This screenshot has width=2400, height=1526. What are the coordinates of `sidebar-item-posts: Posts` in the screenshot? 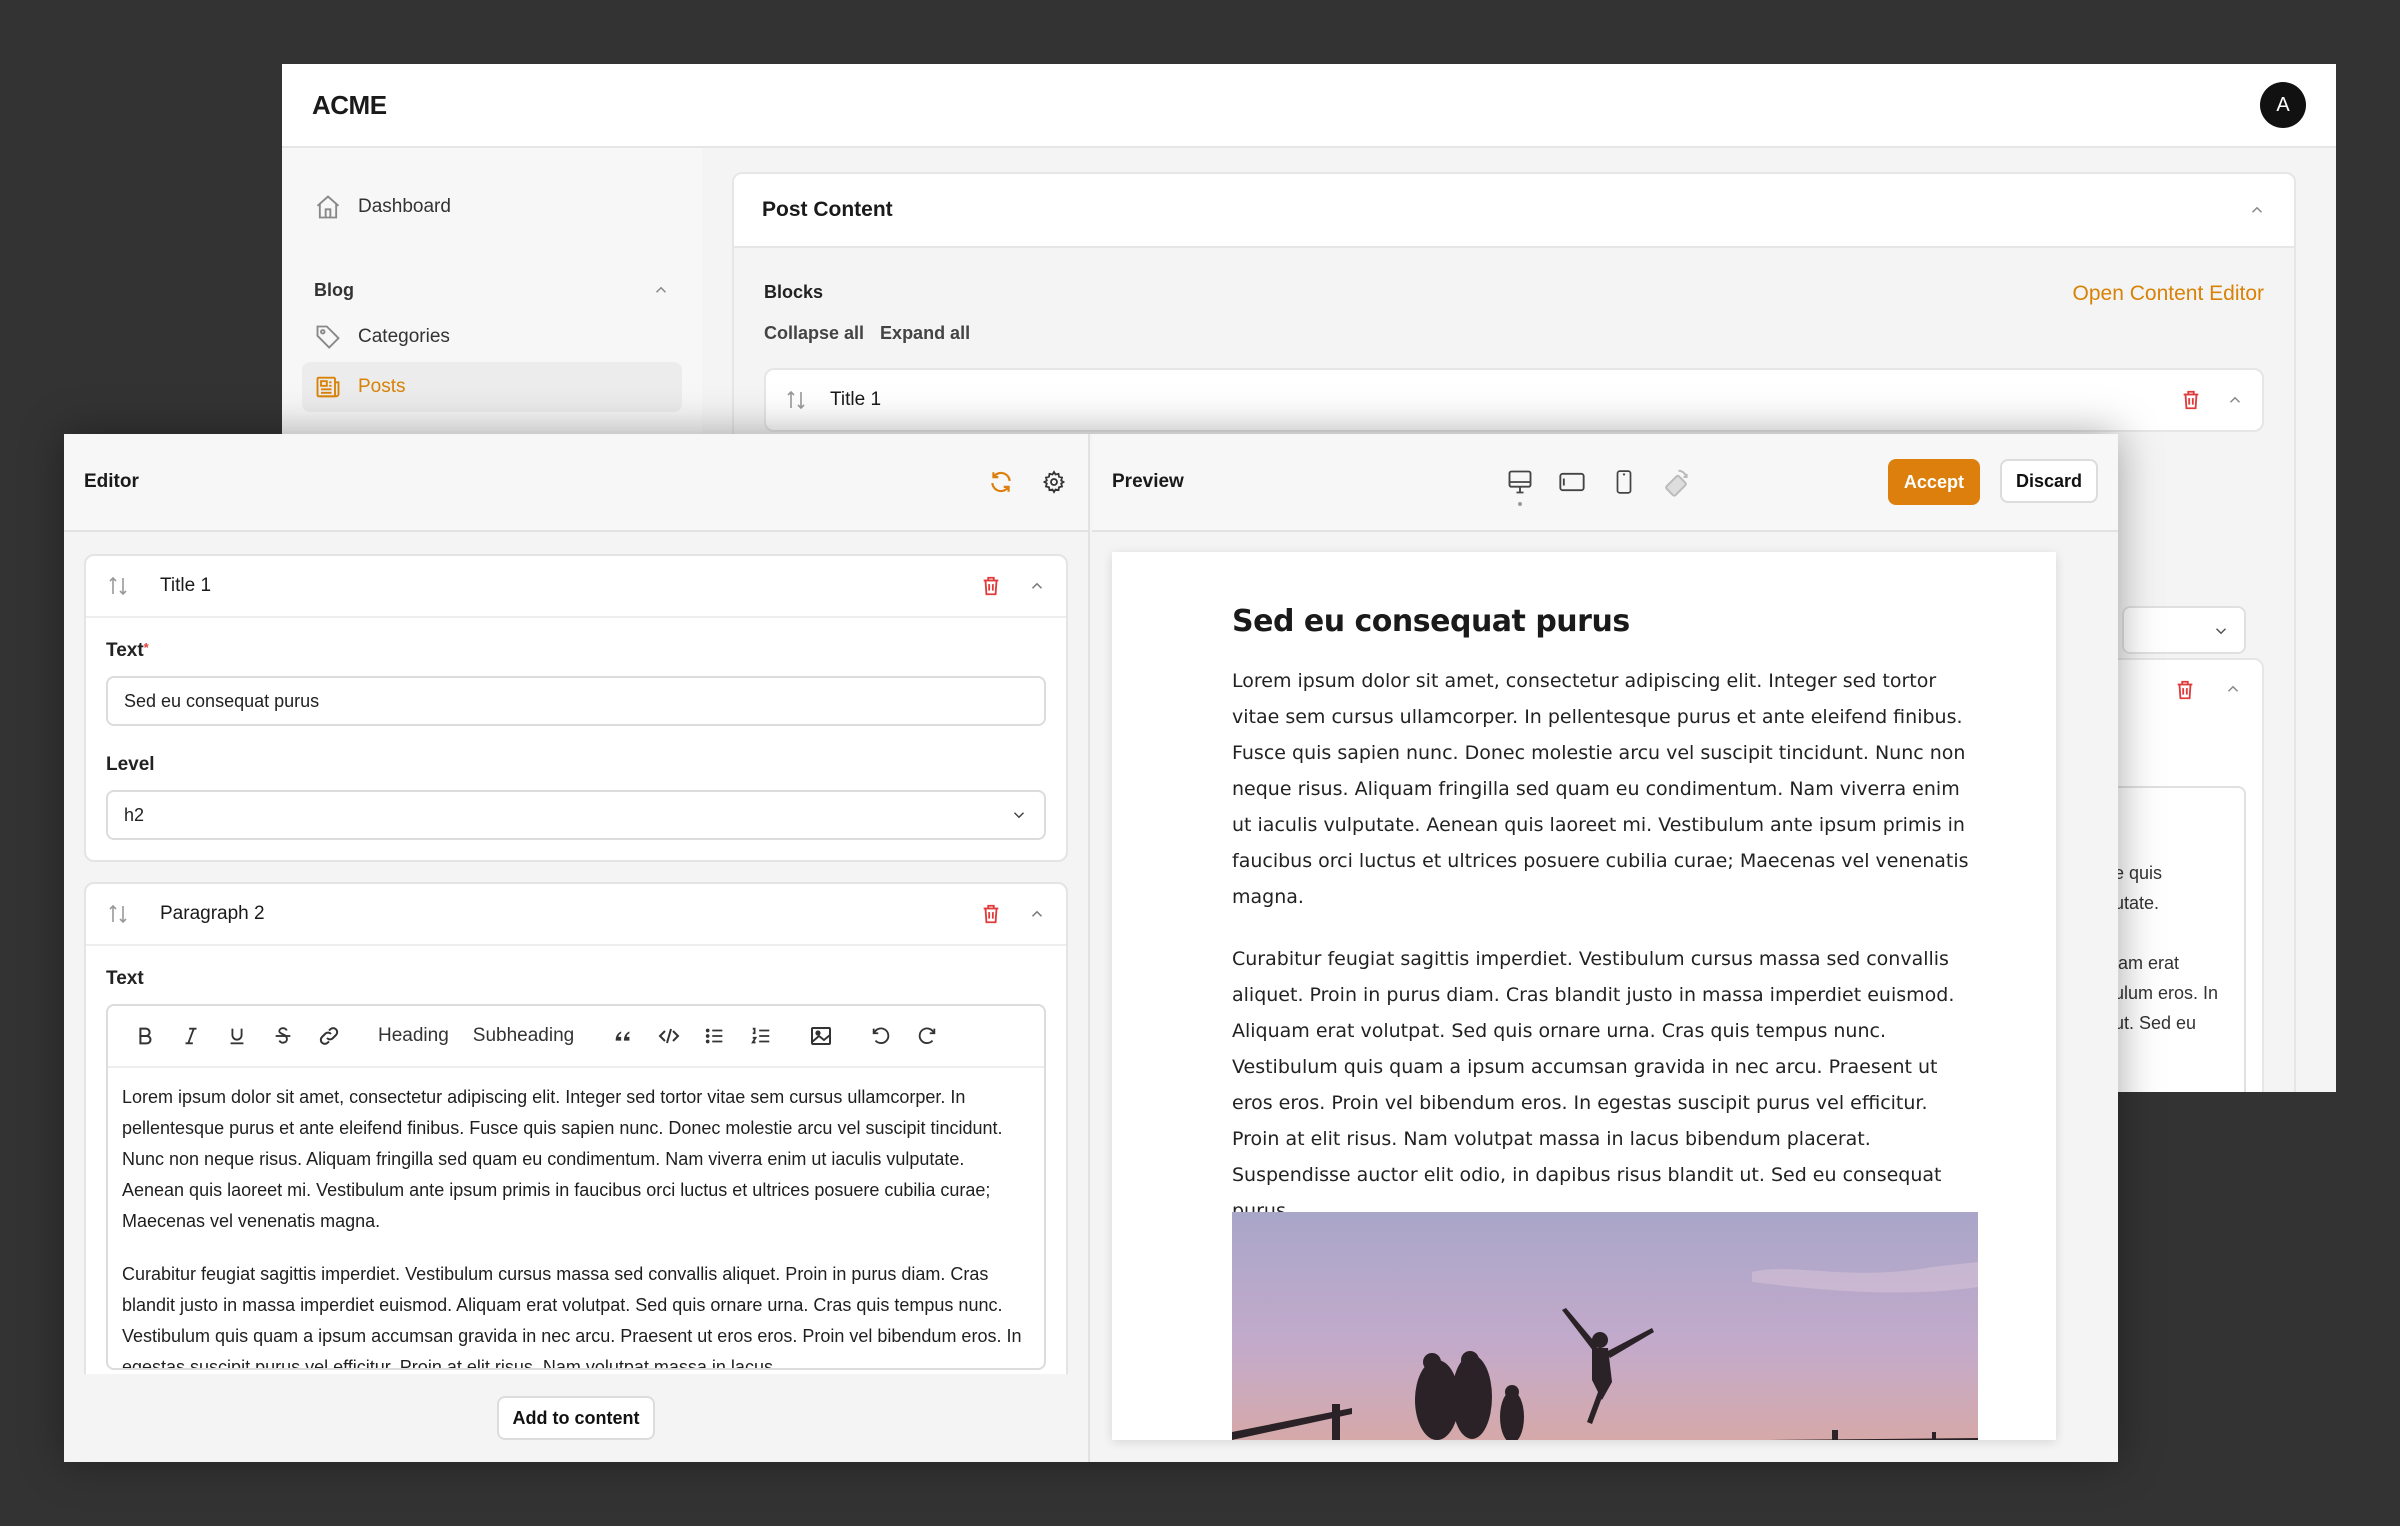 It's located at (492, 387).